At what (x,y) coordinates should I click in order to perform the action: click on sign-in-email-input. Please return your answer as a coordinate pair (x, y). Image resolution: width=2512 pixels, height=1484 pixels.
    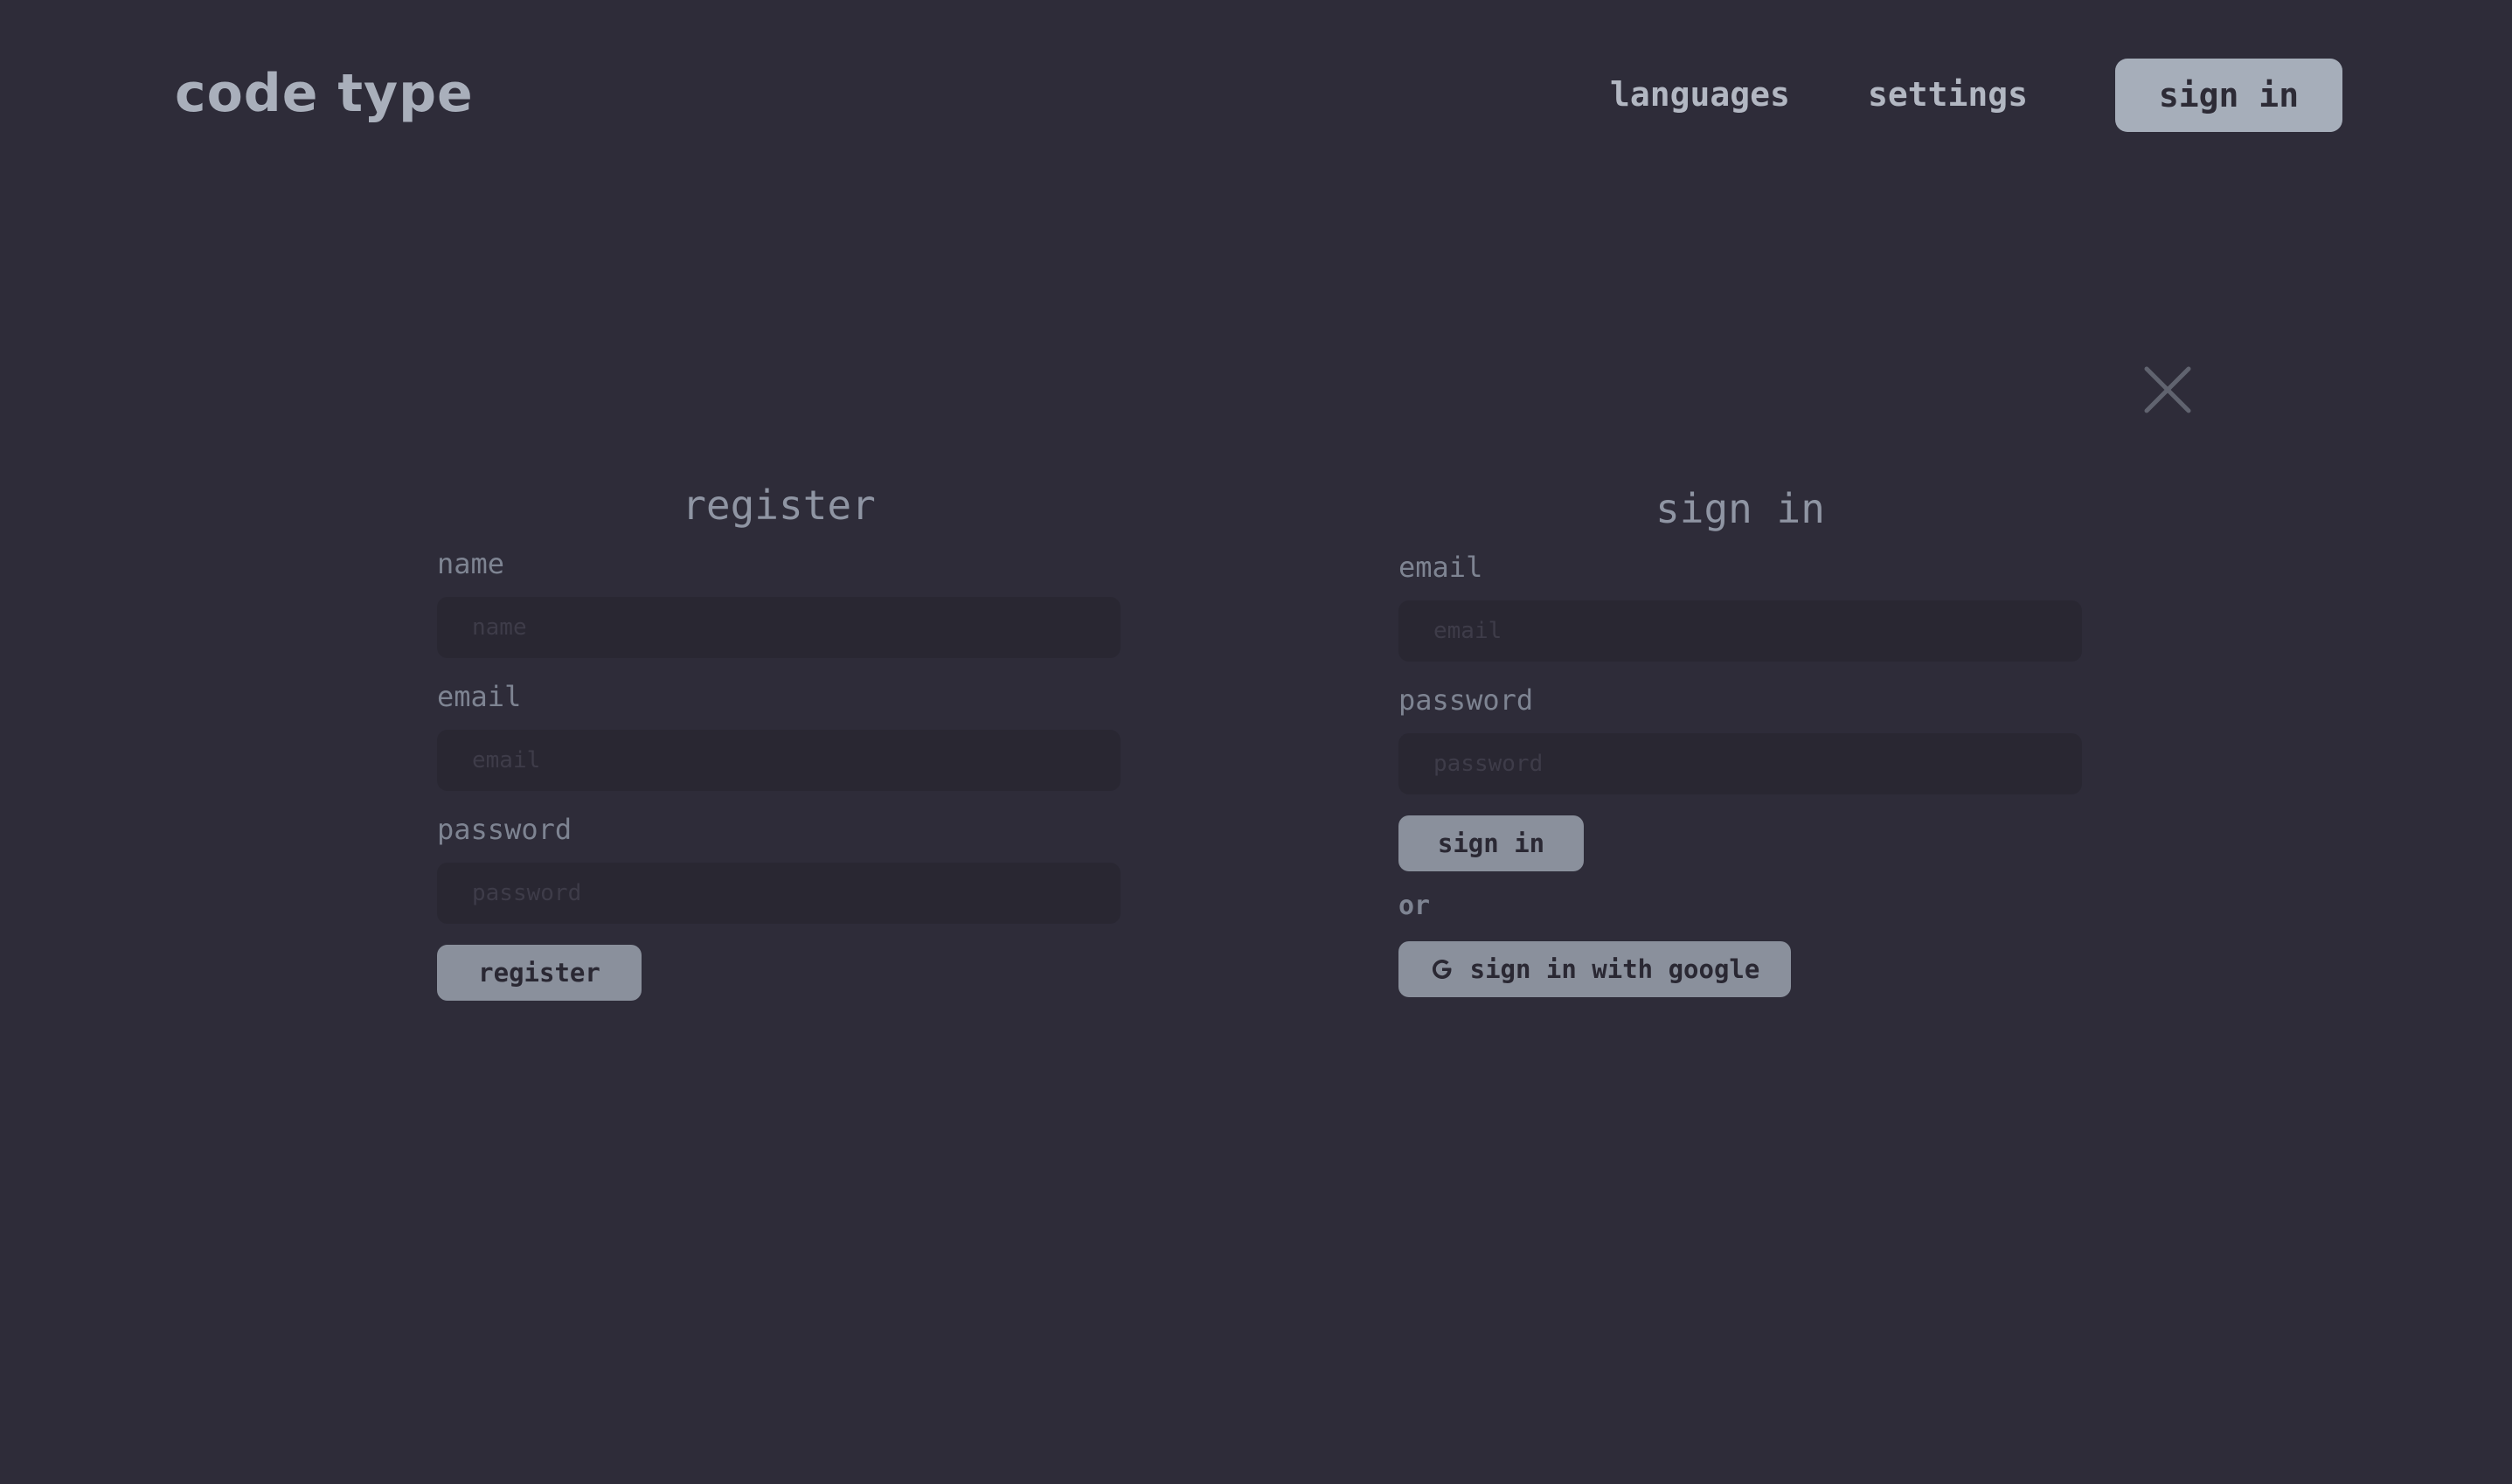
    Looking at the image, I should click on (1740, 631).